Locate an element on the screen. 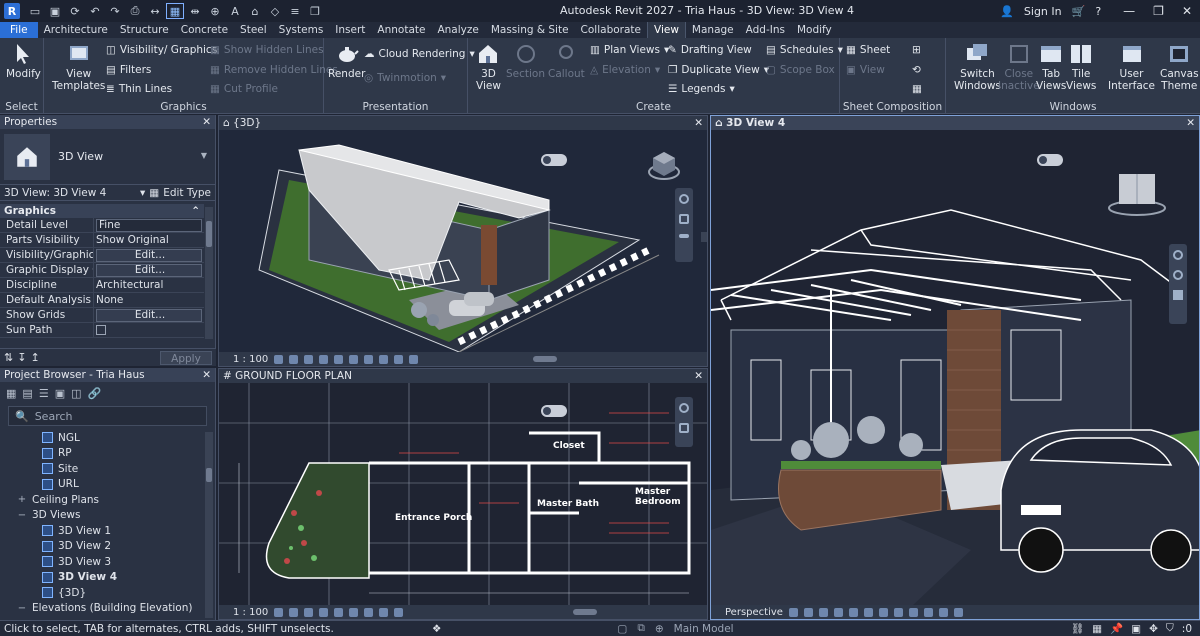 The image size is (1200, 636). section-button: Section is located at coordinates (525, 61).